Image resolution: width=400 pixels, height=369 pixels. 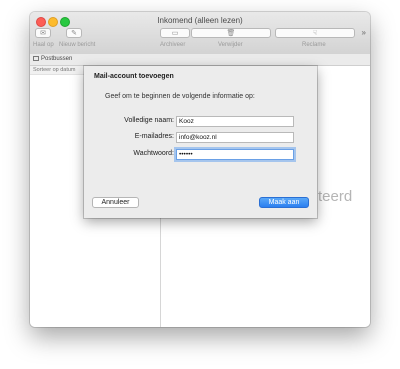 What do you see at coordinates (235, 154) in the screenshot?
I see `password-field: ••••••` at bounding box center [235, 154].